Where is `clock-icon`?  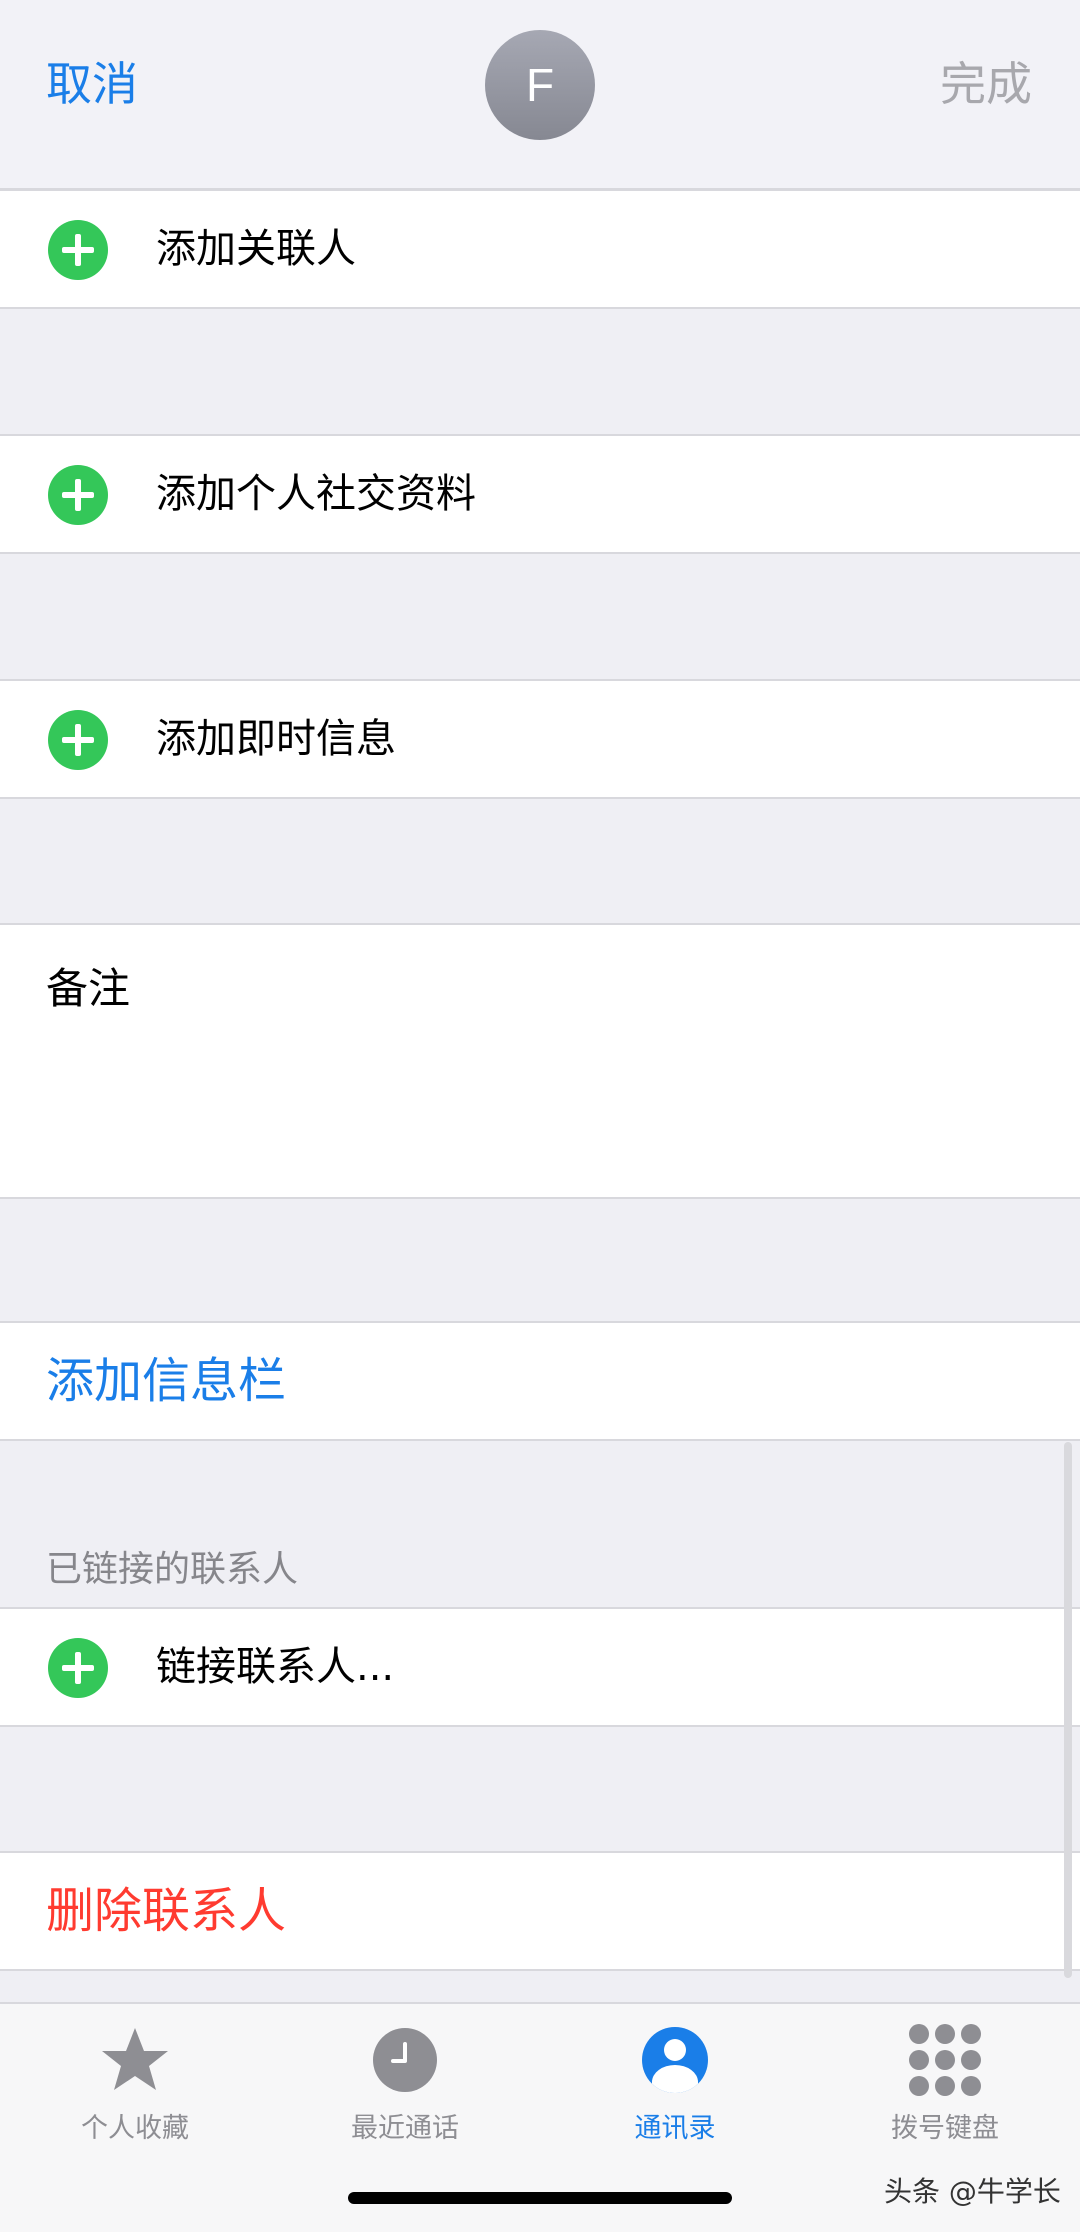
clock-icon is located at coordinates (405, 2060).